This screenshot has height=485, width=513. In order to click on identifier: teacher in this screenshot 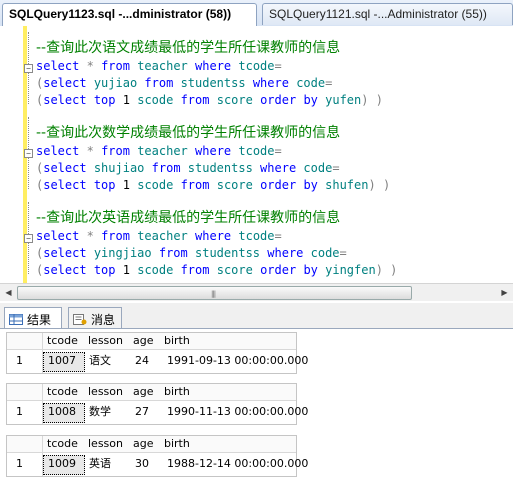, I will do `click(162, 236)`.